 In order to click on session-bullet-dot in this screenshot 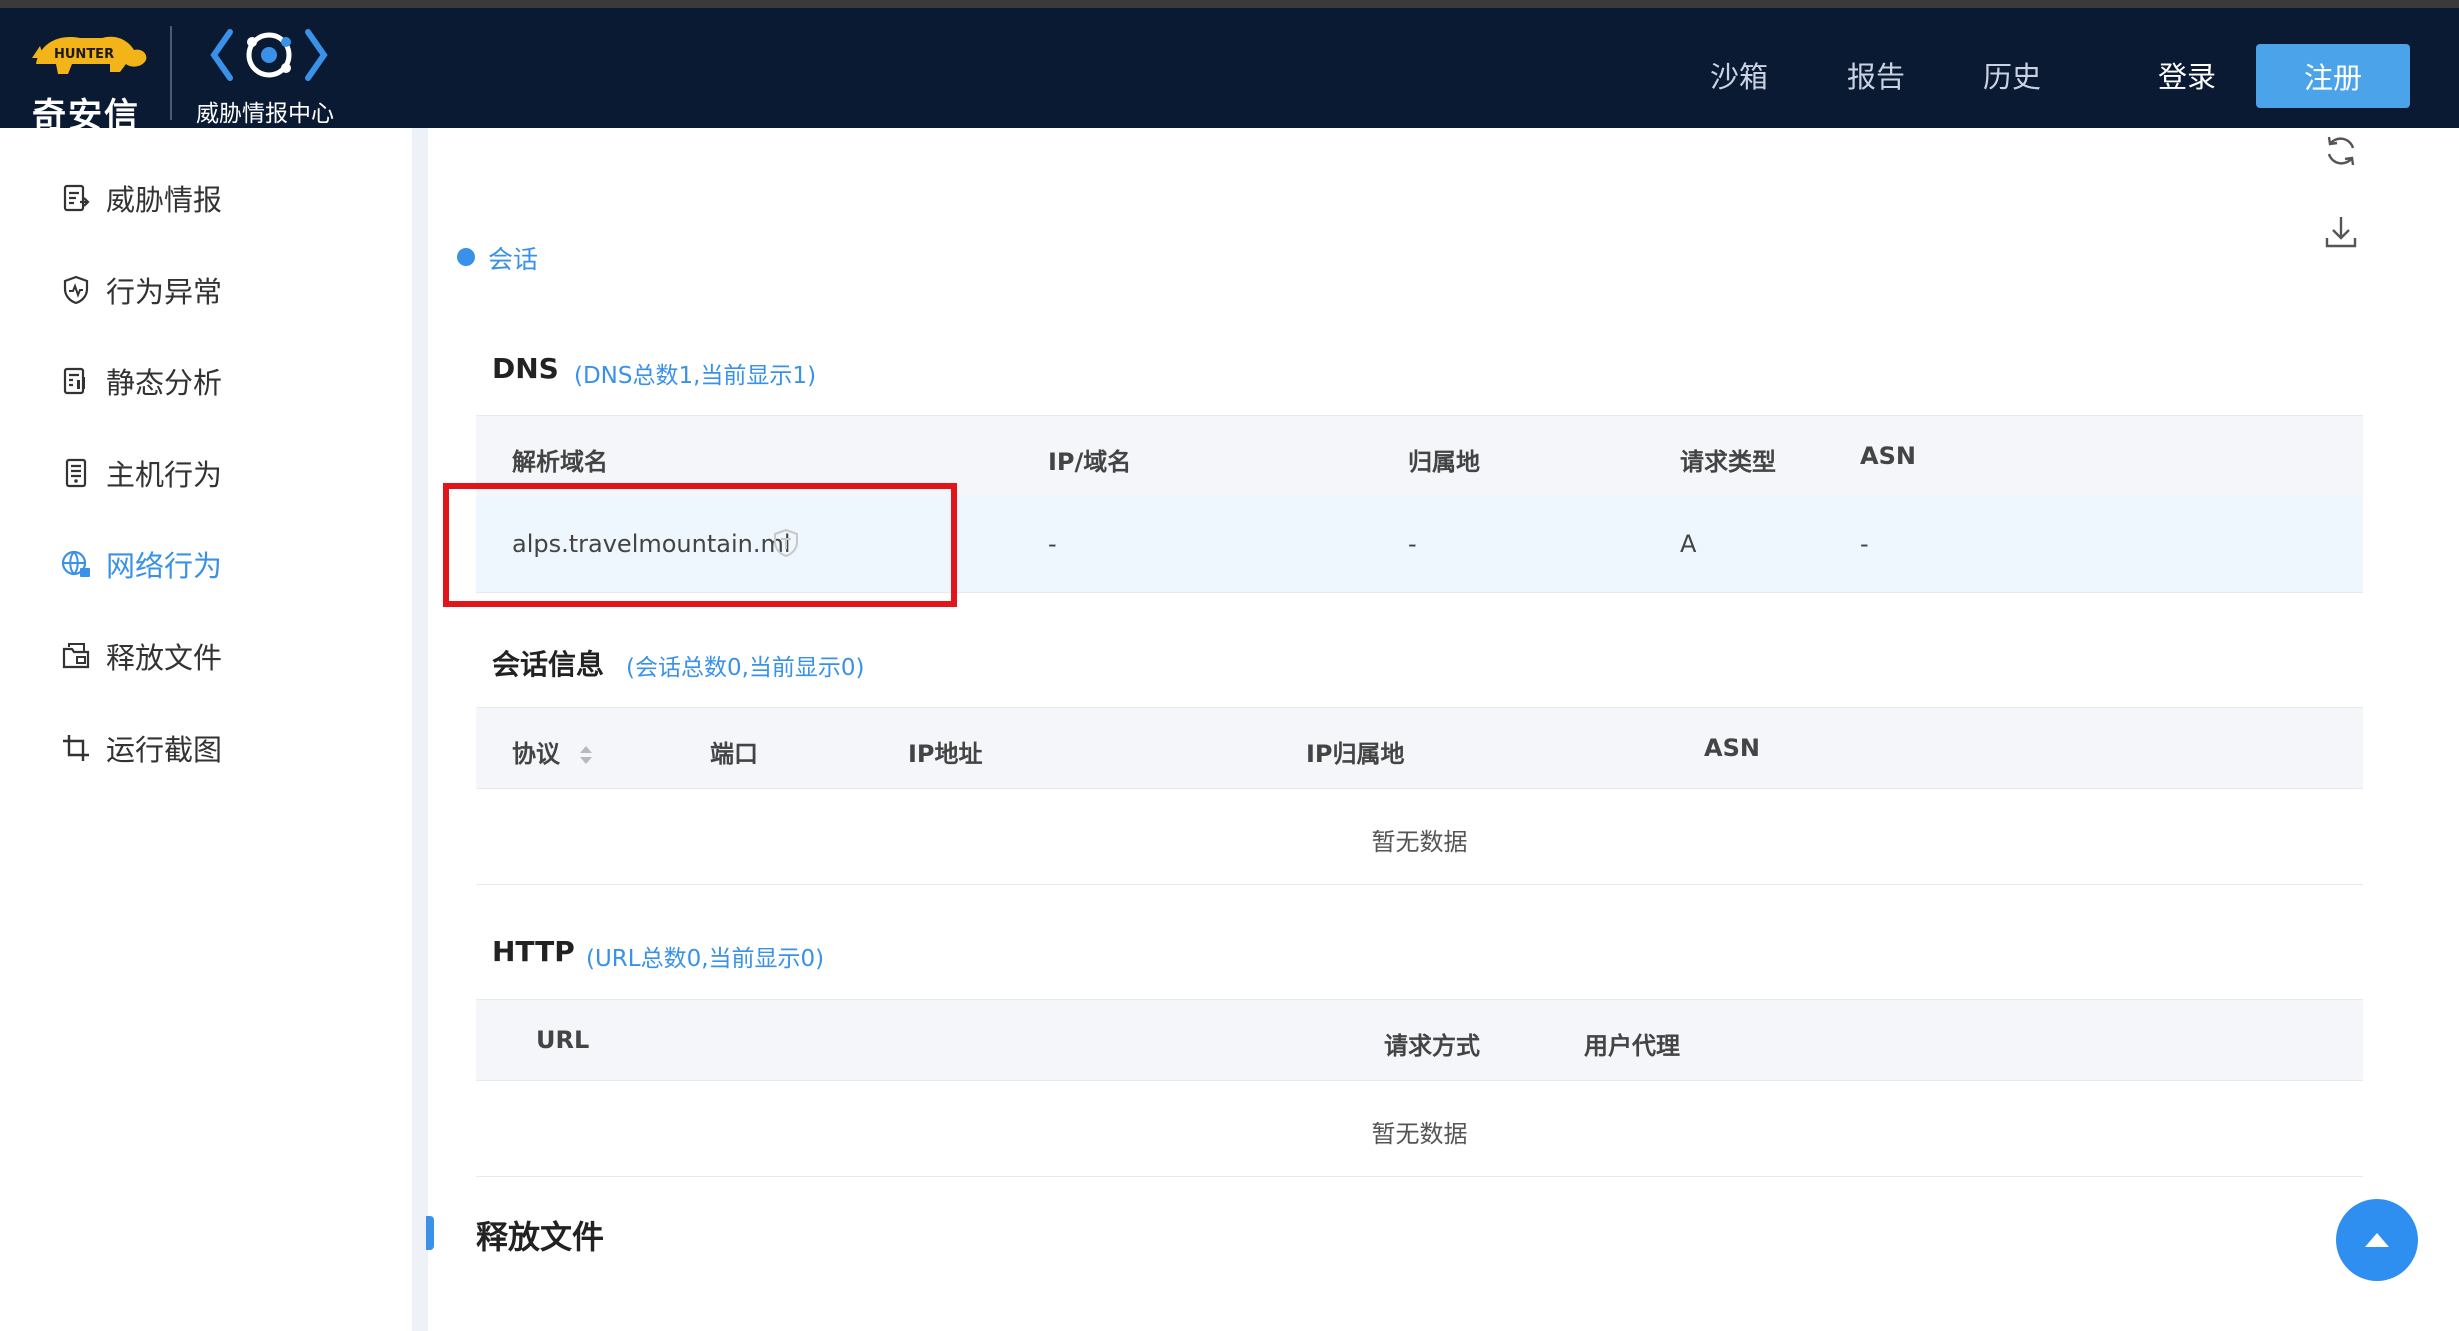, I will do `click(466, 257)`.